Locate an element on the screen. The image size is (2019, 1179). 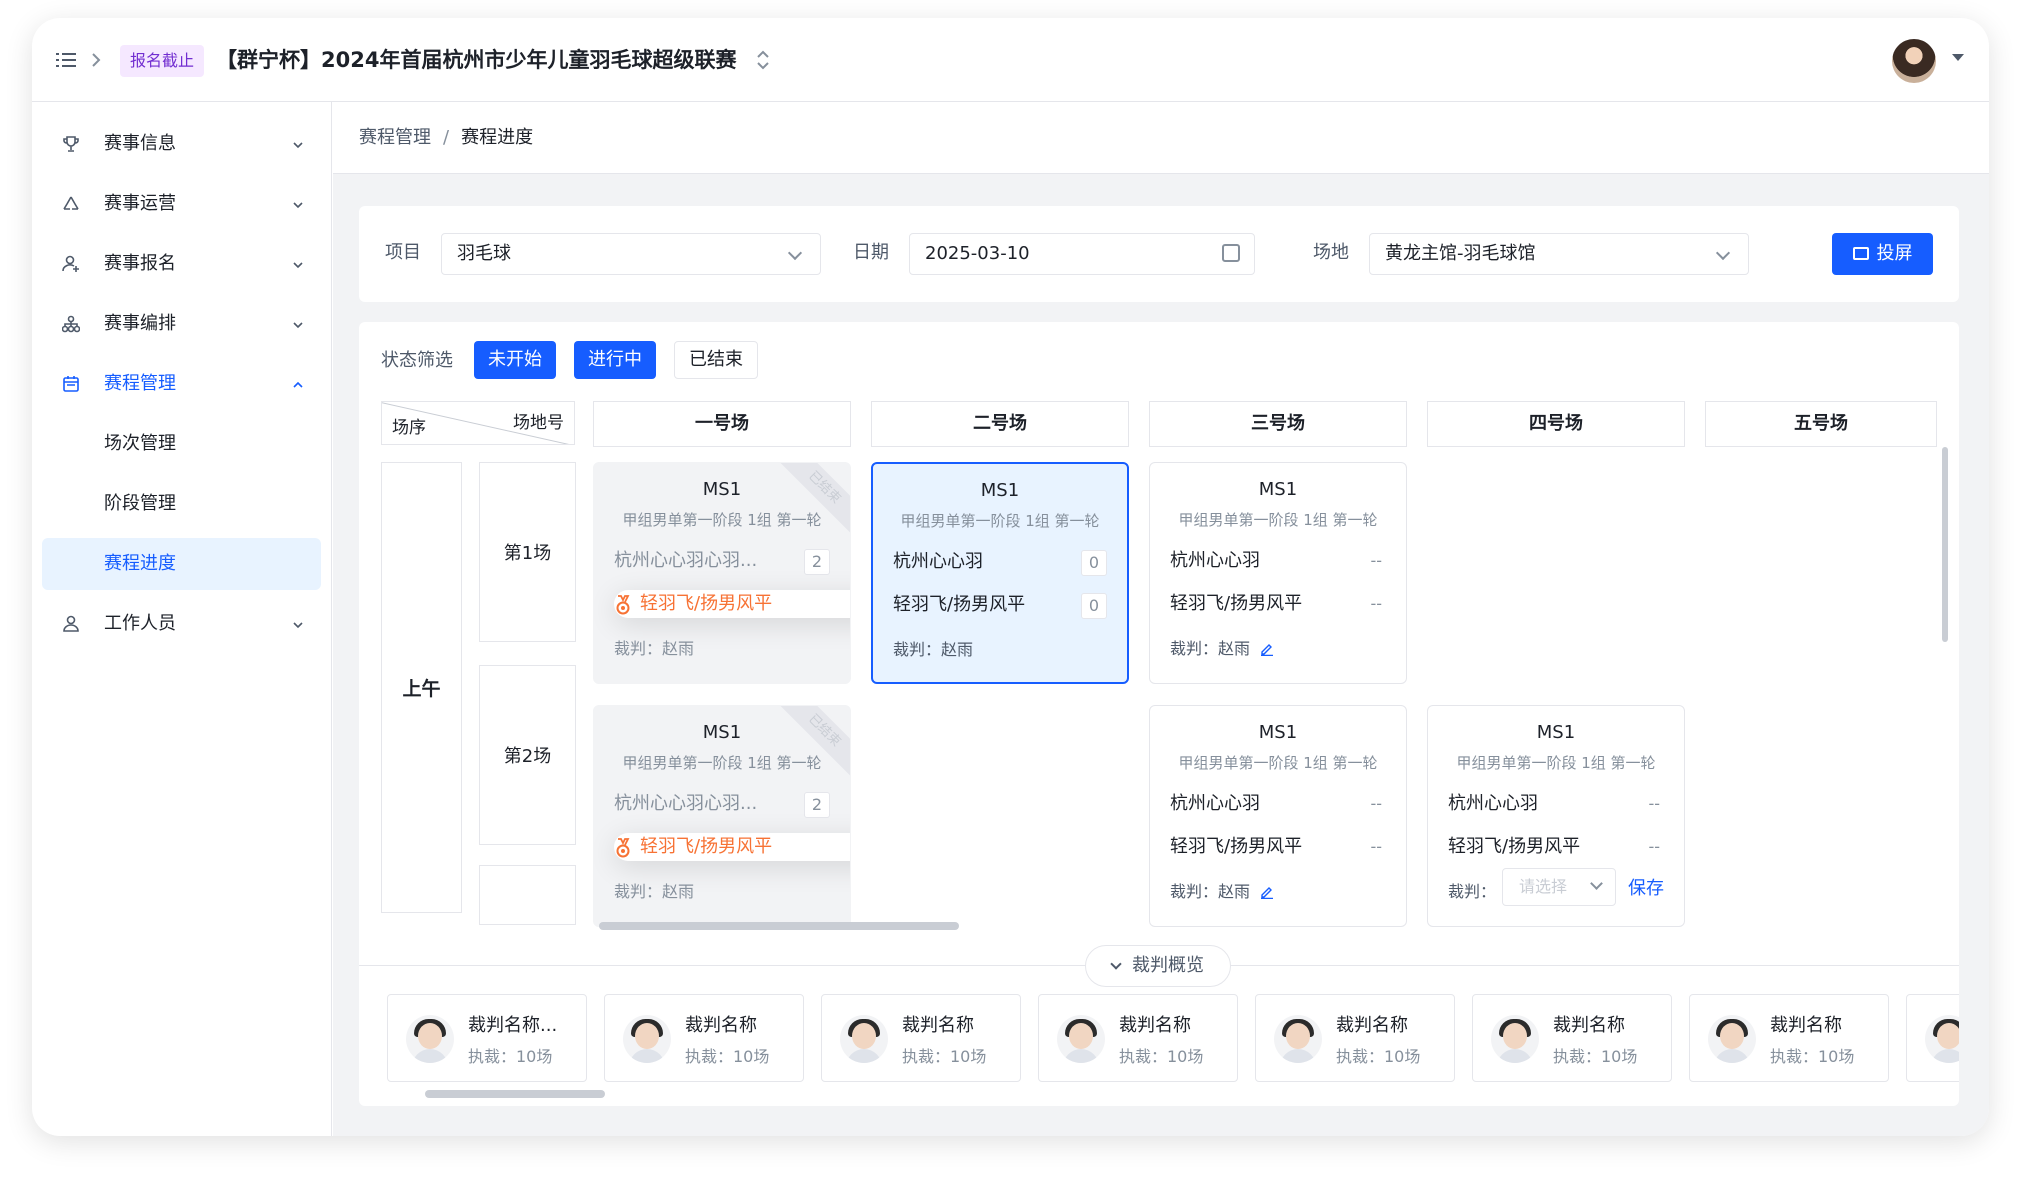
sidebar-item-label: 工作人员 is located at coordinates (140, 623).